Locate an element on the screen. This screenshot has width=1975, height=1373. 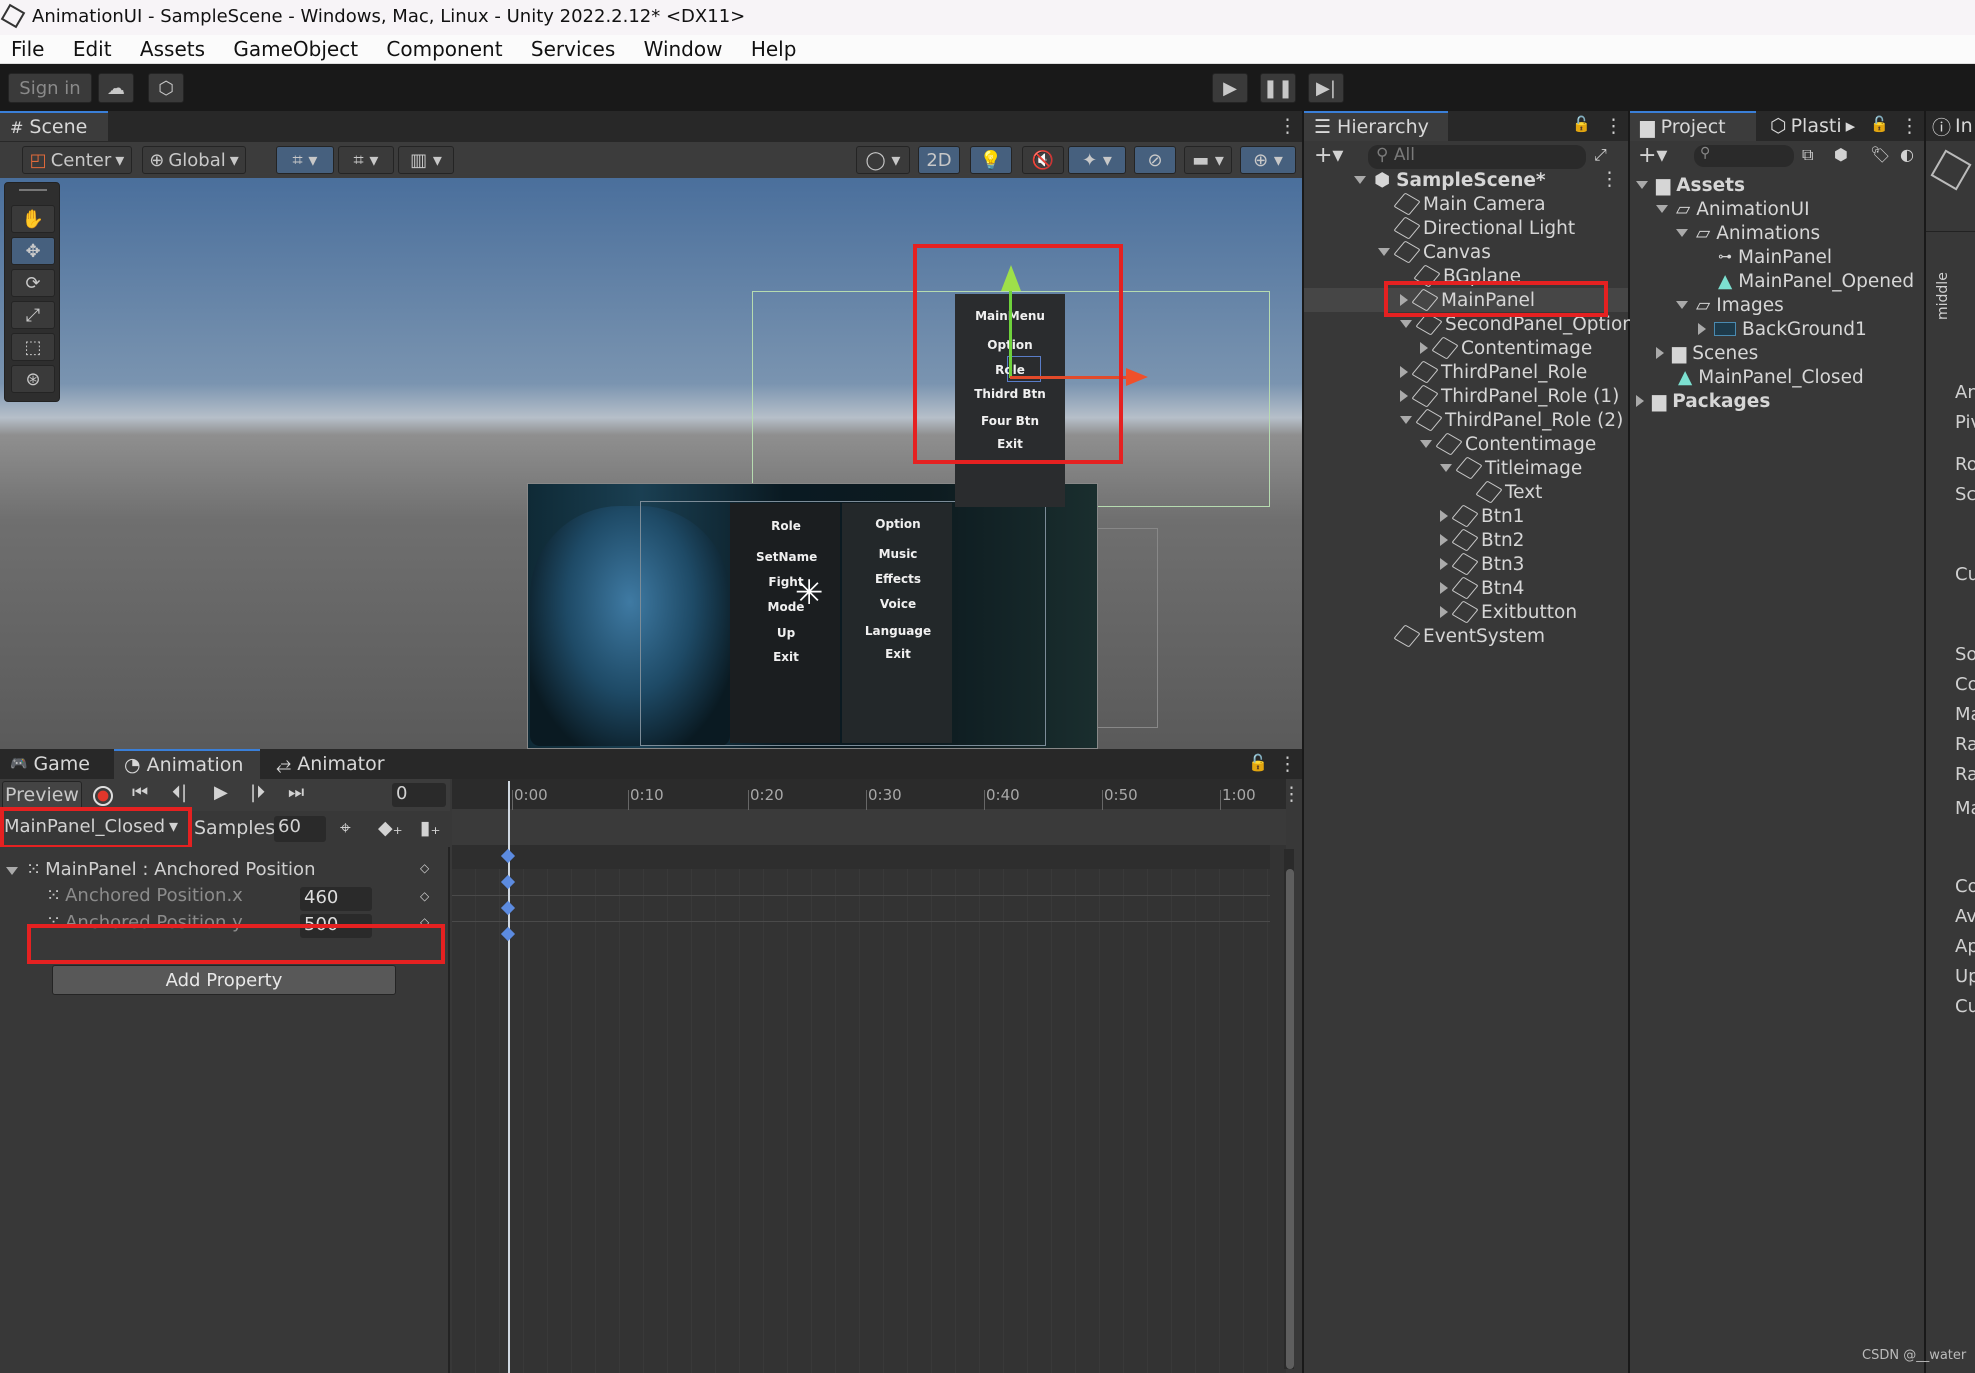
menu-help: Help is located at coordinates (774, 49).